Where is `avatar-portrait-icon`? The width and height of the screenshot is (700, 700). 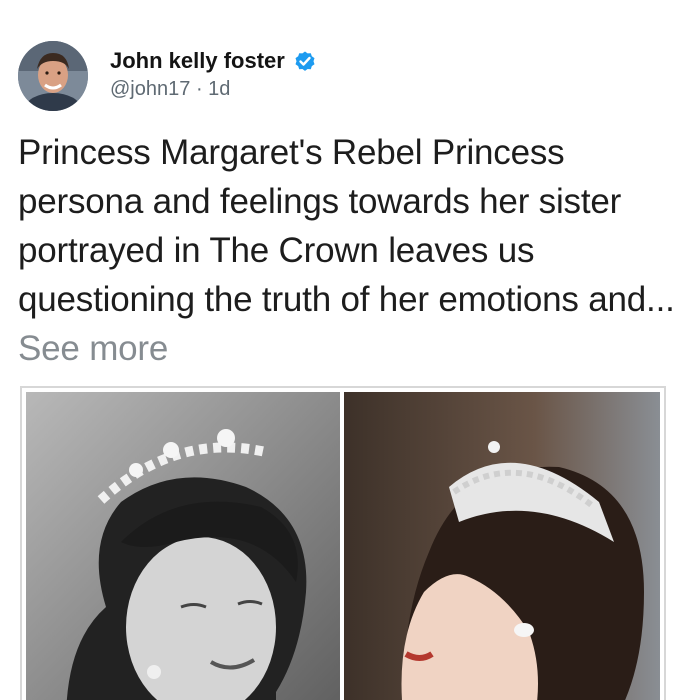
avatar-portrait-icon is located at coordinates (53, 76).